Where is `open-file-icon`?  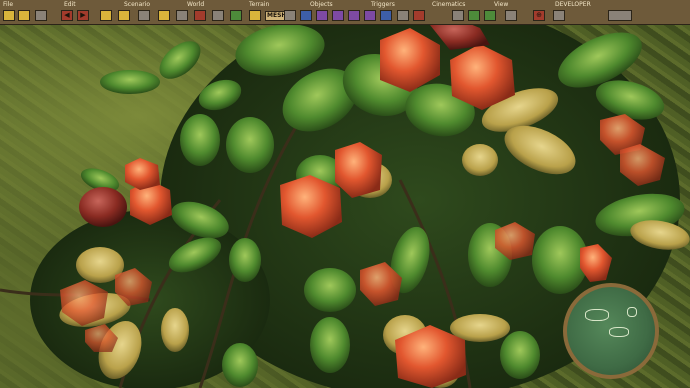 open-file-icon is located at coordinates (24, 15).